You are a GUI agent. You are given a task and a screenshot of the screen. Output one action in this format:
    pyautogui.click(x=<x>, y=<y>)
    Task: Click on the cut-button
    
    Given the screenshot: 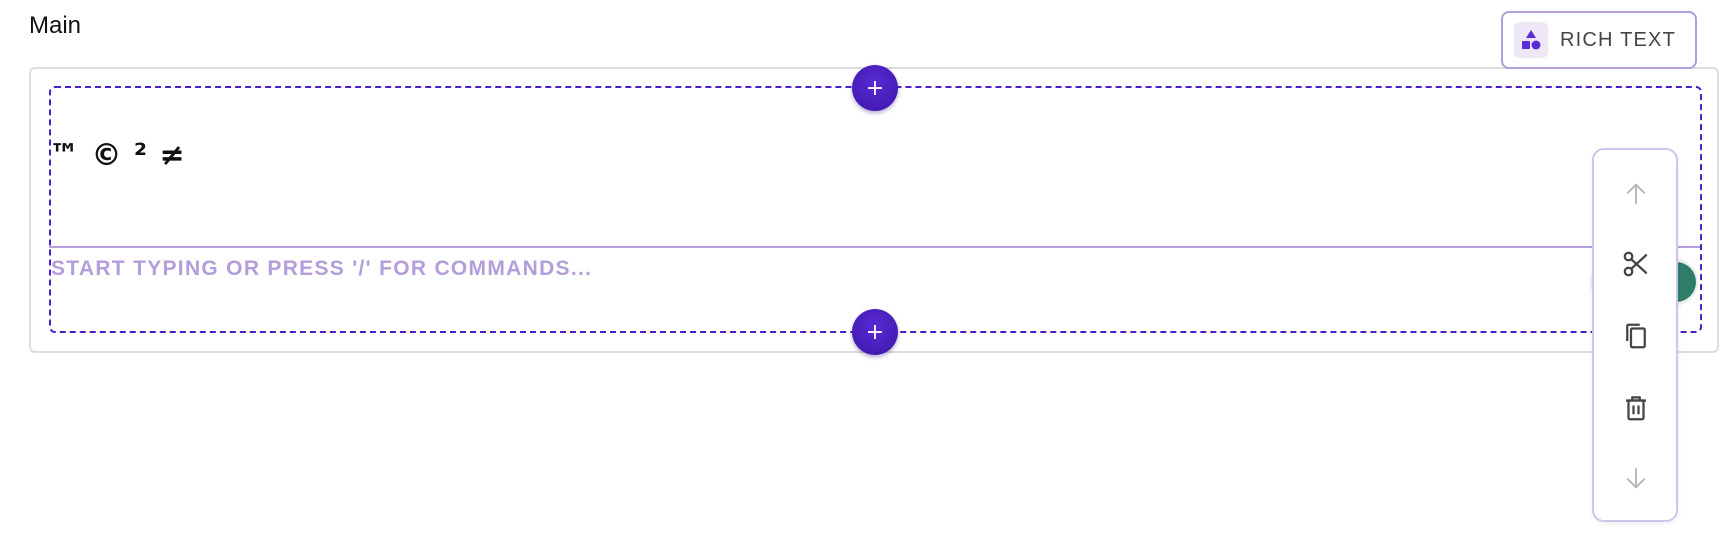 What is the action you would take?
    pyautogui.click(x=1636, y=266)
    